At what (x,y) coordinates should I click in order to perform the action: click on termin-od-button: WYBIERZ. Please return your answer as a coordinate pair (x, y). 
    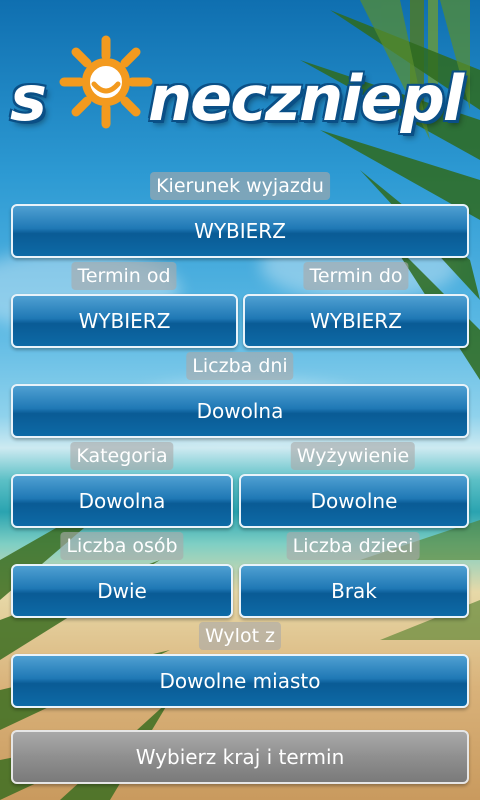
    Looking at the image, I should click on (124, 321).